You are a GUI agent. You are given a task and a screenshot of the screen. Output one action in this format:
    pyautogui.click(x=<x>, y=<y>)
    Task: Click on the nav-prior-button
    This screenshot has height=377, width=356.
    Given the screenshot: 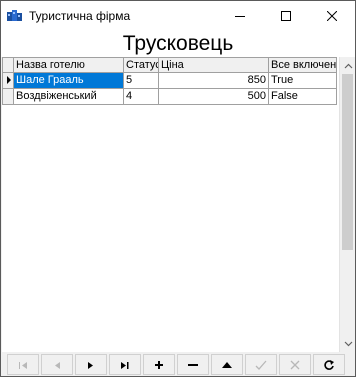 What is the action you would take?
    pyautogui.click(x=57, y=364)
    